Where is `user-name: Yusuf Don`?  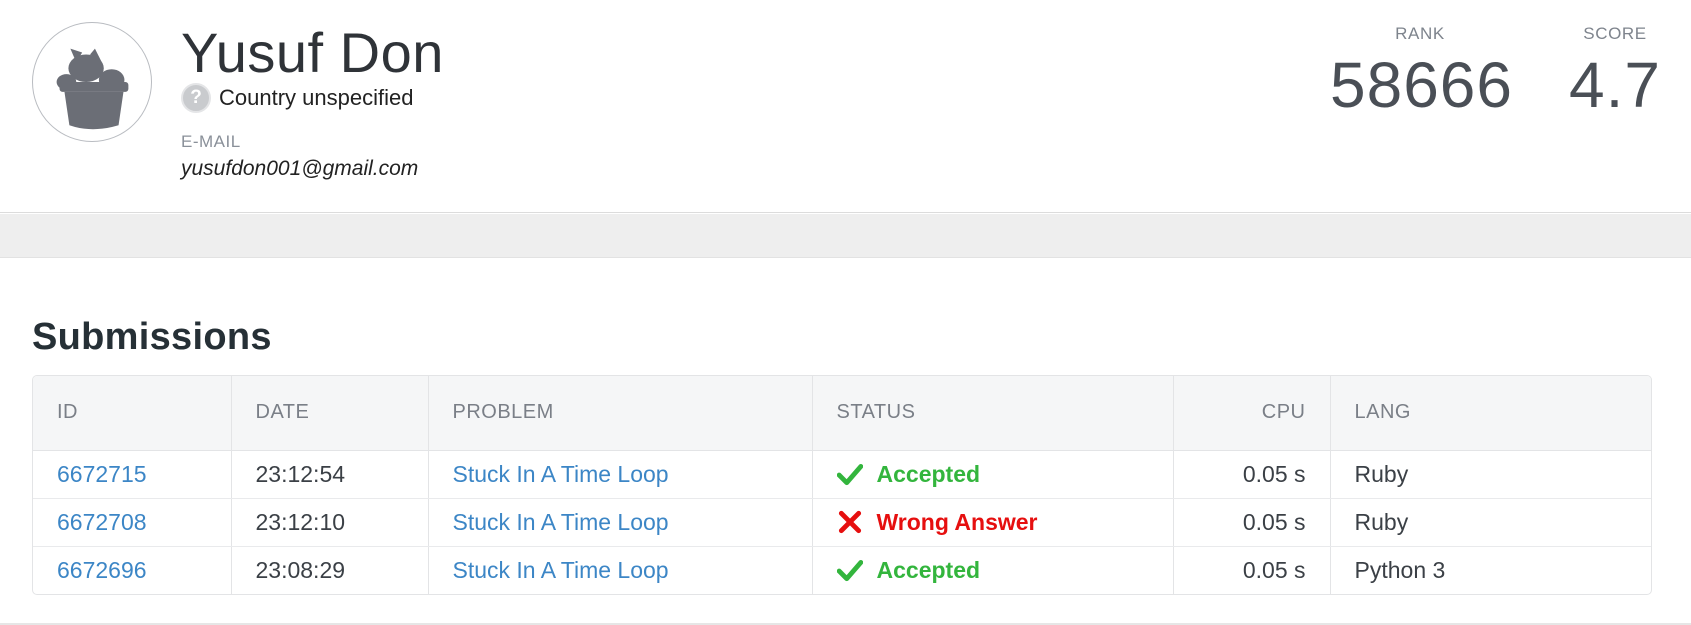
user-name: Yusuf Don is located at coordinates (312, 52).